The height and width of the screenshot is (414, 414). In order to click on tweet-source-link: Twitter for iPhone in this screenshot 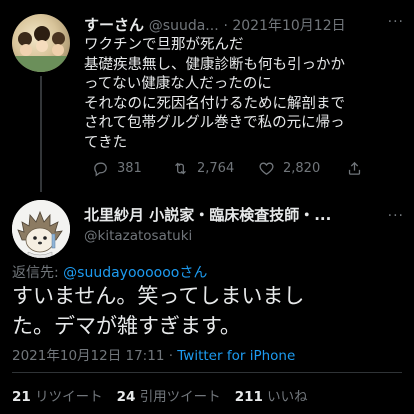, I will do `click(236, 356)`.